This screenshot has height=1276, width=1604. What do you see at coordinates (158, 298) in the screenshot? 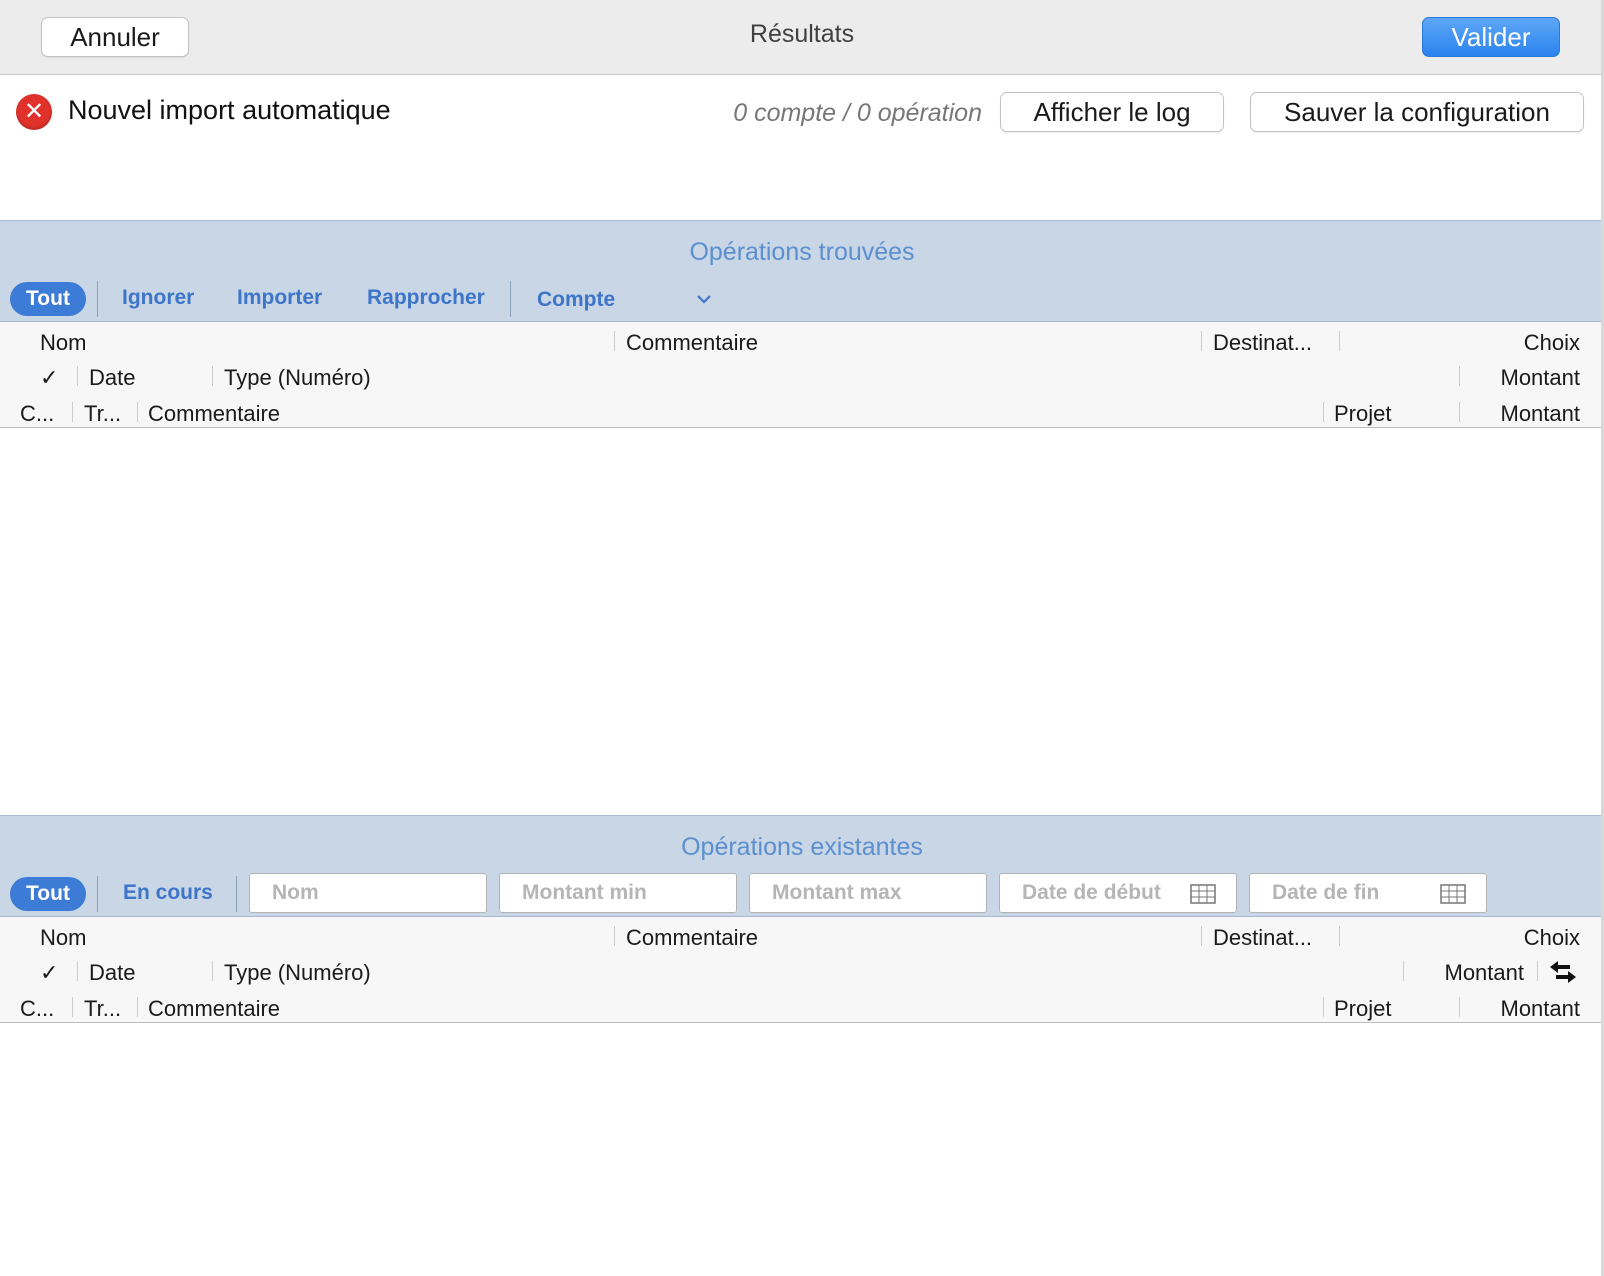
I see `filter-ignorer: Ignorer` at bounding box center [158, 298].